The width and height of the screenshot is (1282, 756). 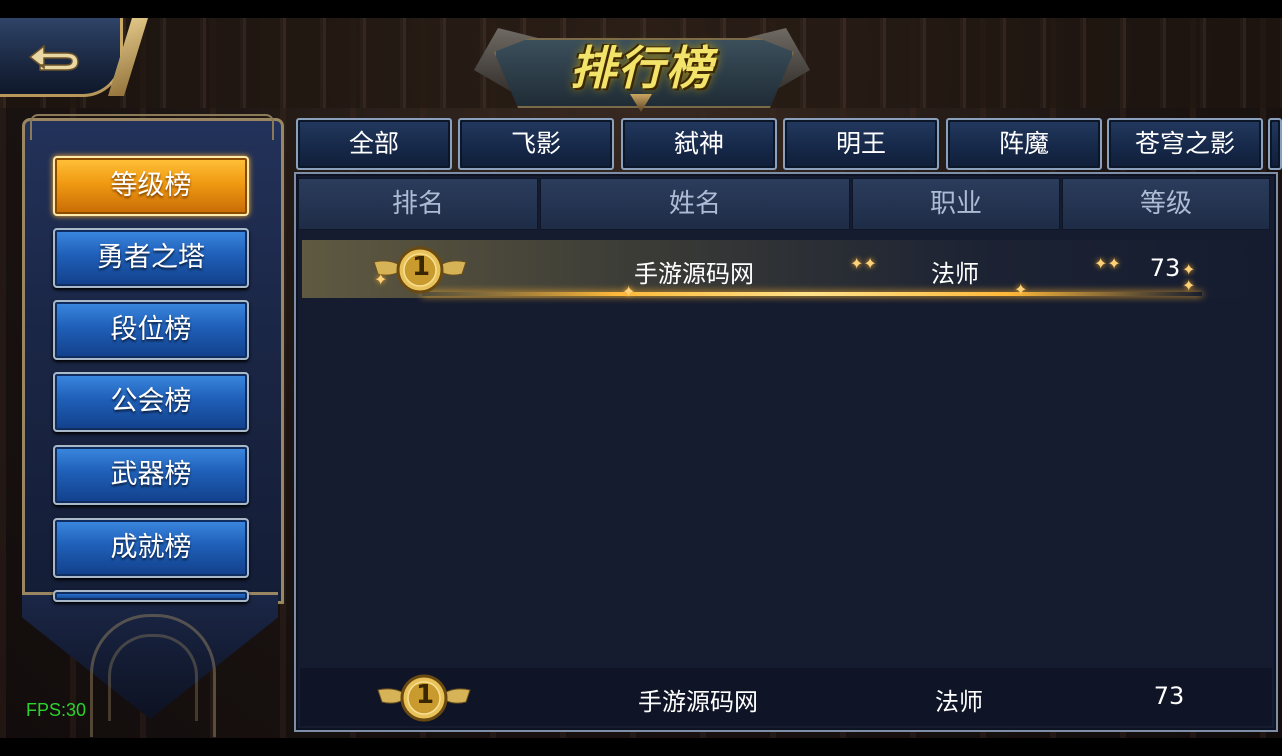 I want to click on column-header-name: 姓名, so click(x=695, y=204).